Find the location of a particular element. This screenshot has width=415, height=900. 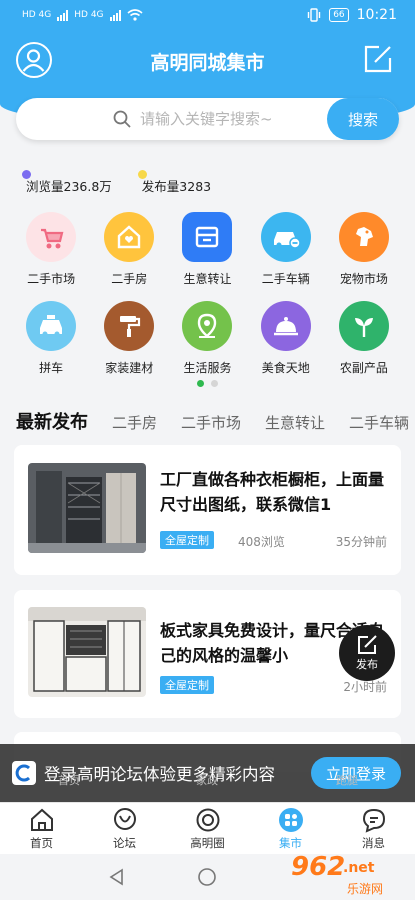

stats: 浏览量236.8万 发布量3283 is located at coordinates (117, 182).